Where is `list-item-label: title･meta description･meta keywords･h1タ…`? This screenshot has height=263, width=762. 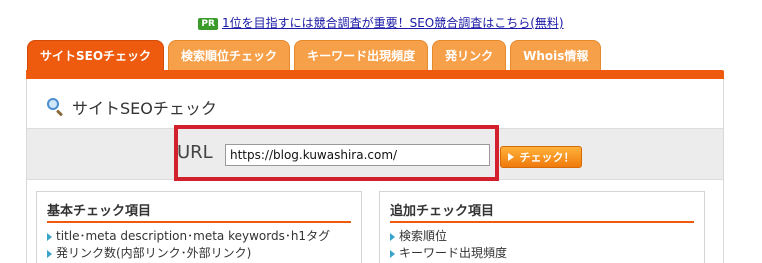 list-item-label: title･meta description･meta keywords･h1タ… is located at coordinates (193, 236).